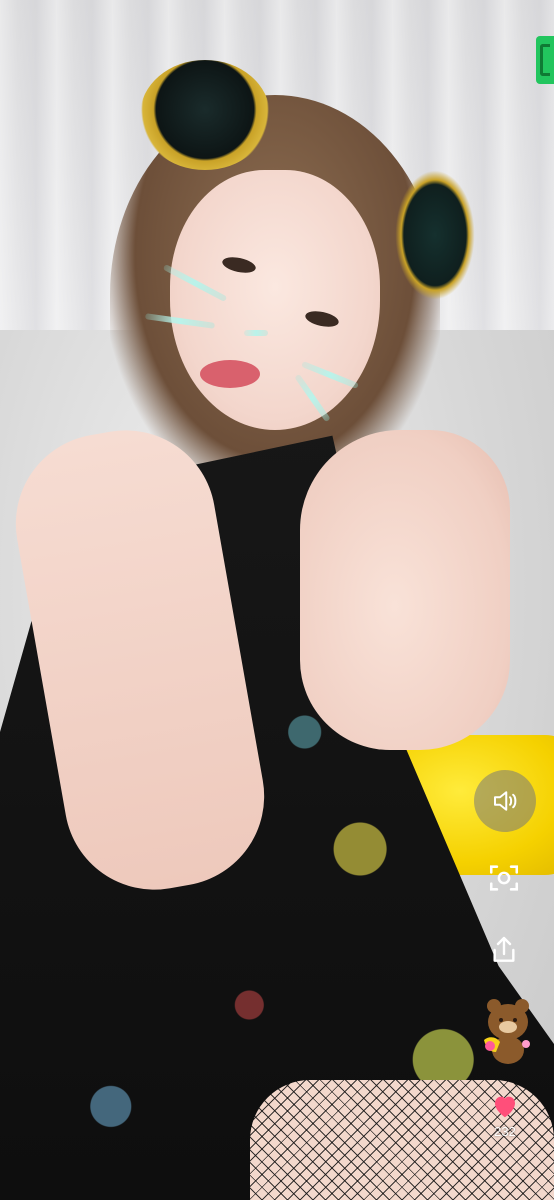  I want to click on hair-bun-right, so click(435, 235).